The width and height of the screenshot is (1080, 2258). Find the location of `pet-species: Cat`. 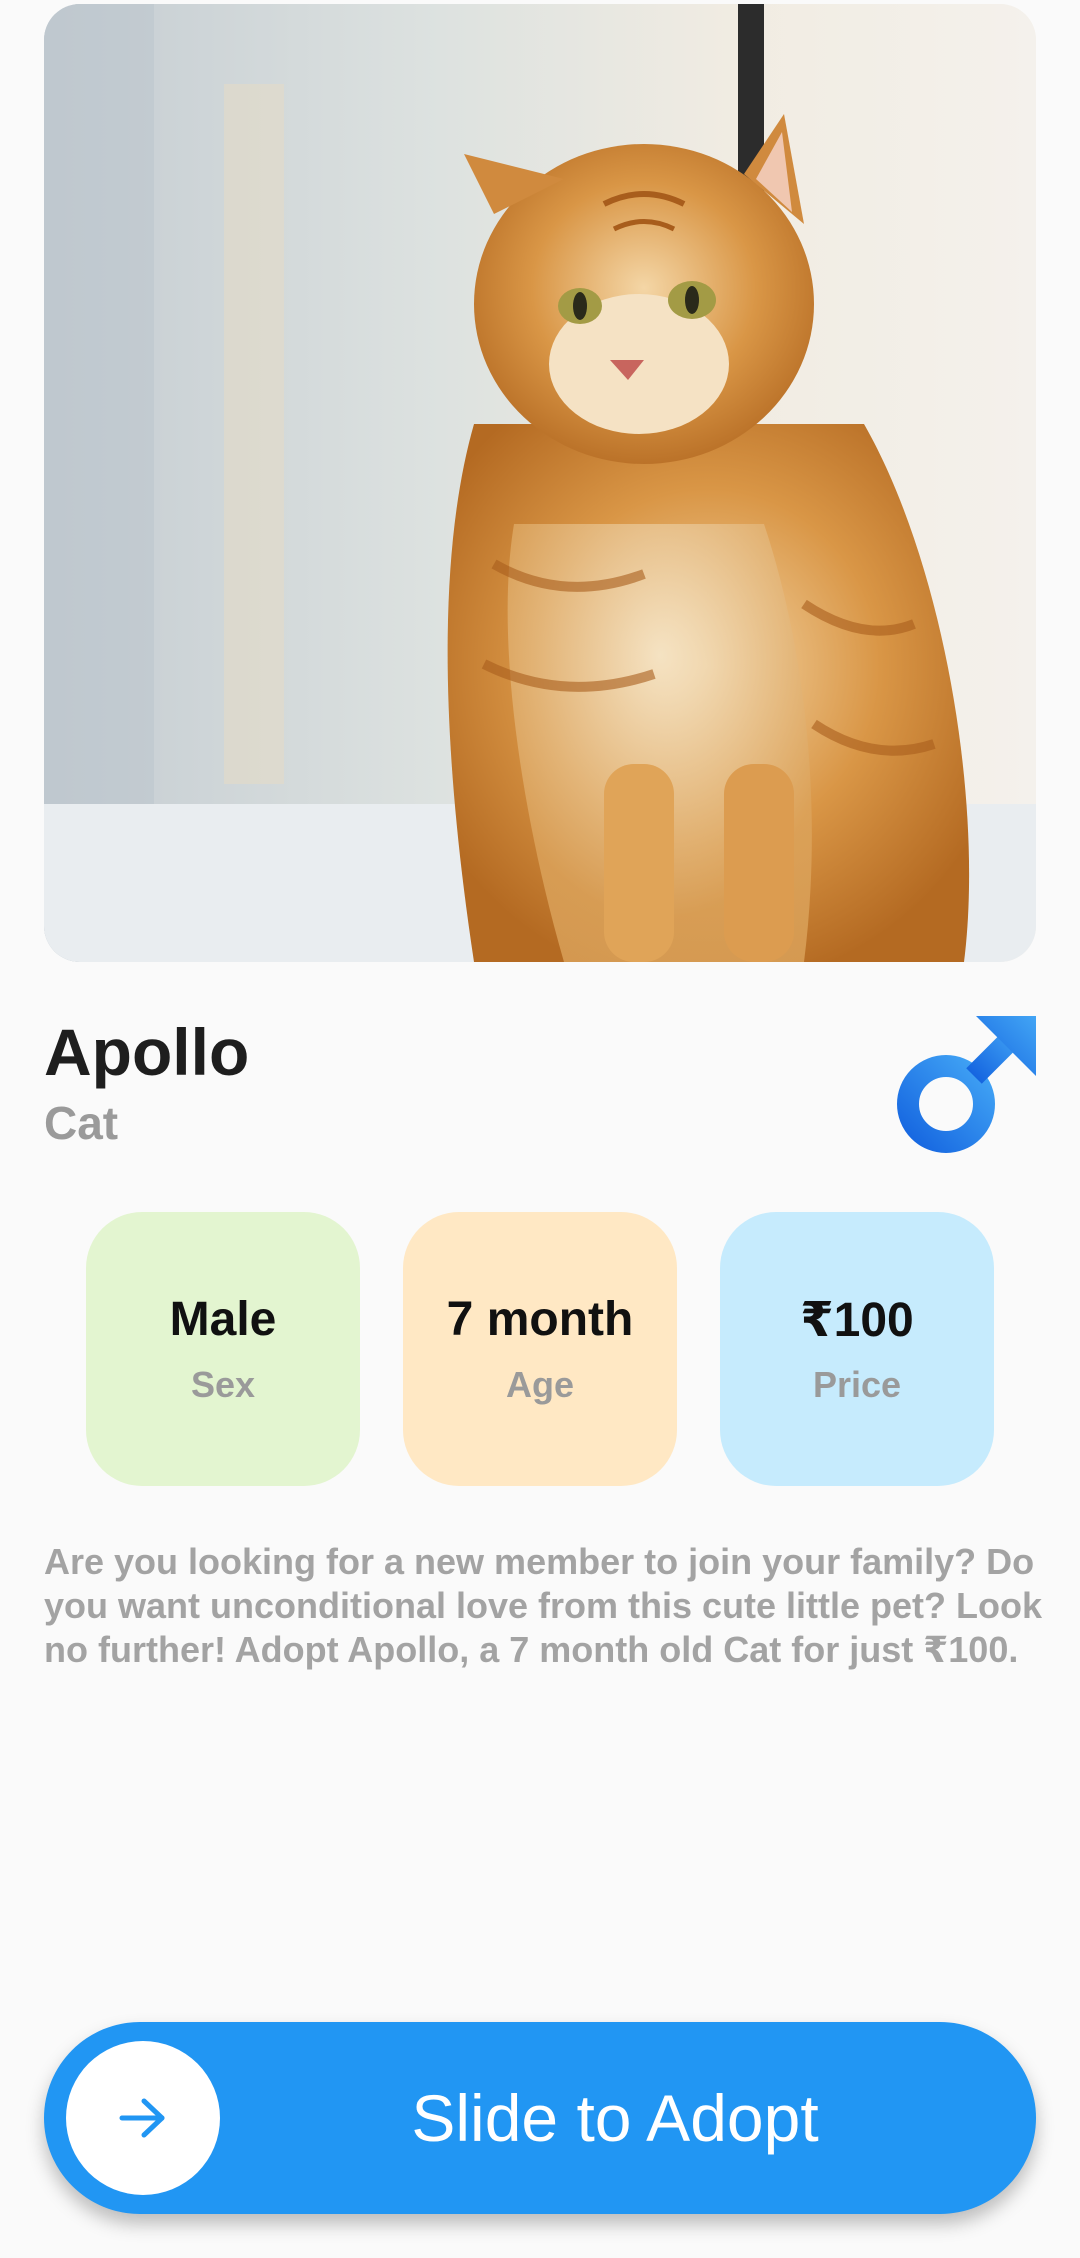

pet-species: Cat is located at coordinates (81, 1123).